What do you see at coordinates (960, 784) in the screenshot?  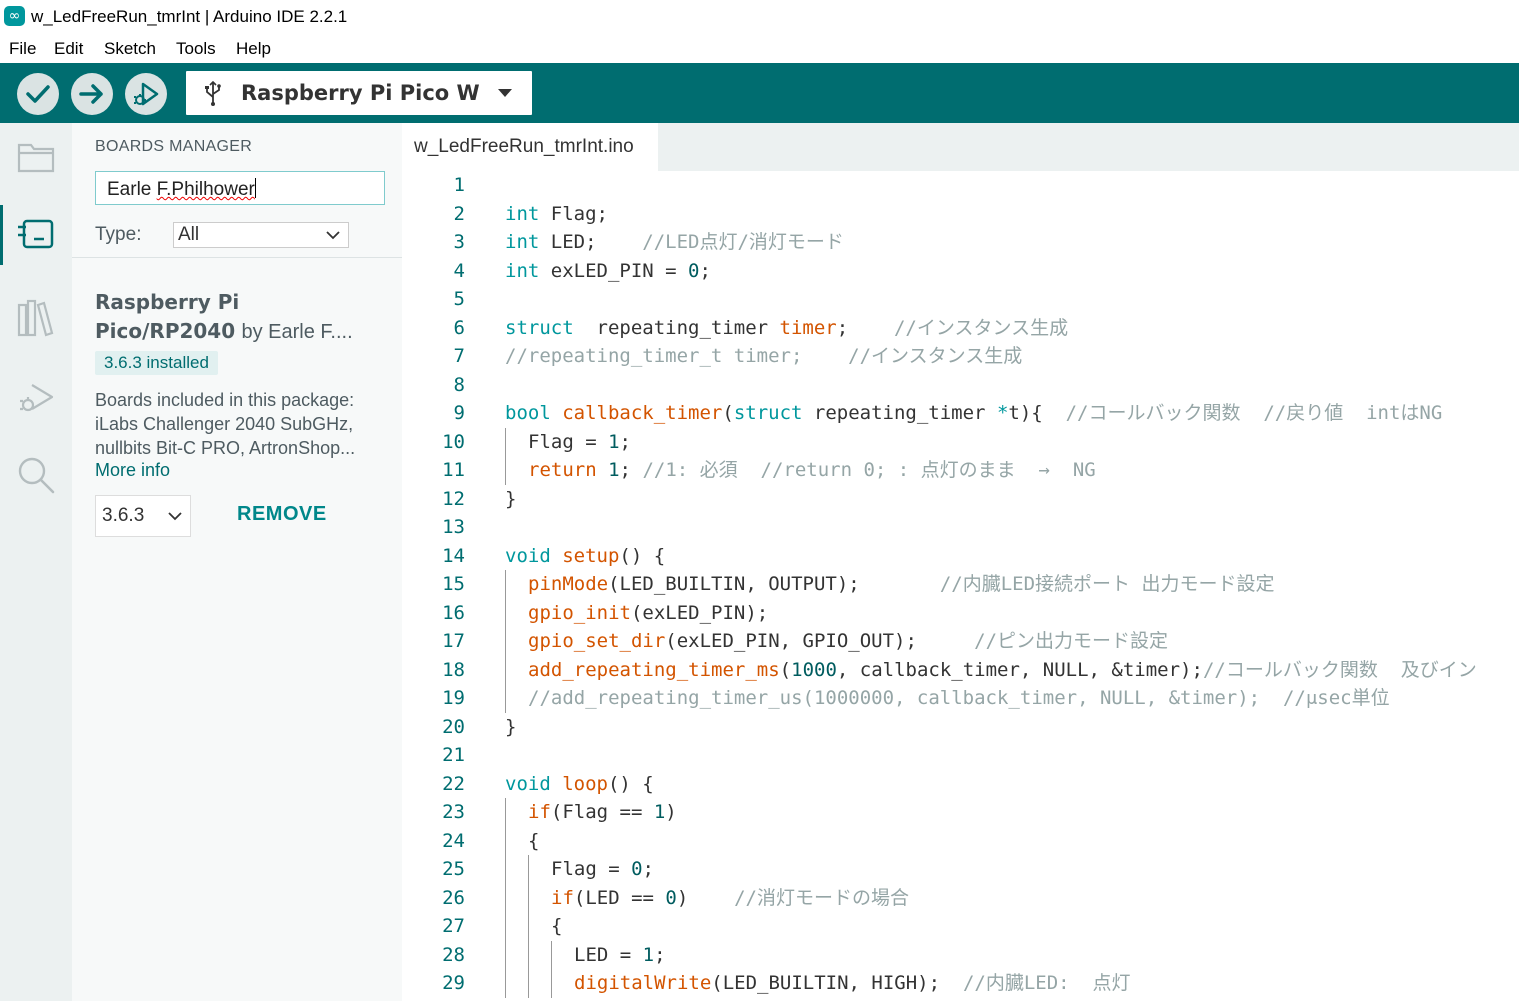 I see `code-line: 22 void loop() {` at bounding box center [960, 784].